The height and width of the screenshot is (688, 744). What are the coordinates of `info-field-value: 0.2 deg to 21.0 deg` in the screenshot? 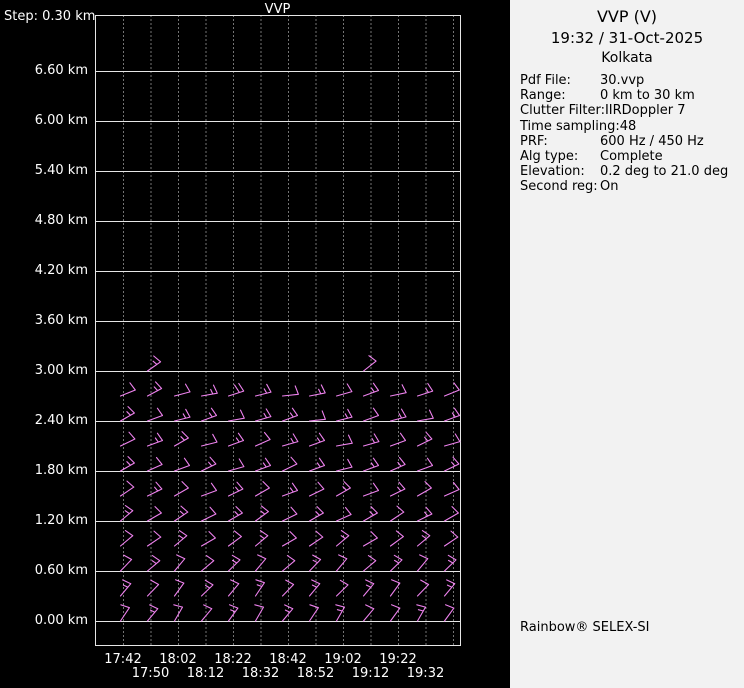 It's located at (664, 172).